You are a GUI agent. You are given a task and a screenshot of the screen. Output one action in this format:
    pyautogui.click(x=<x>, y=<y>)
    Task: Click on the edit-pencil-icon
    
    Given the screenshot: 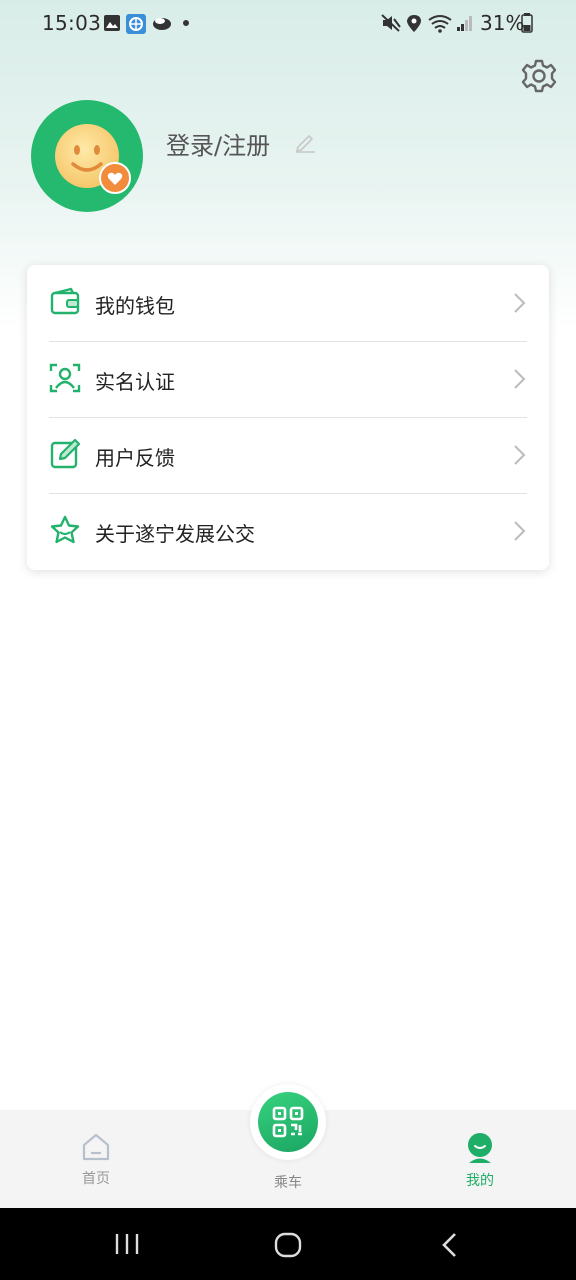 What is the action you would take?
    pyautogui.click(x=305, y=142)
    